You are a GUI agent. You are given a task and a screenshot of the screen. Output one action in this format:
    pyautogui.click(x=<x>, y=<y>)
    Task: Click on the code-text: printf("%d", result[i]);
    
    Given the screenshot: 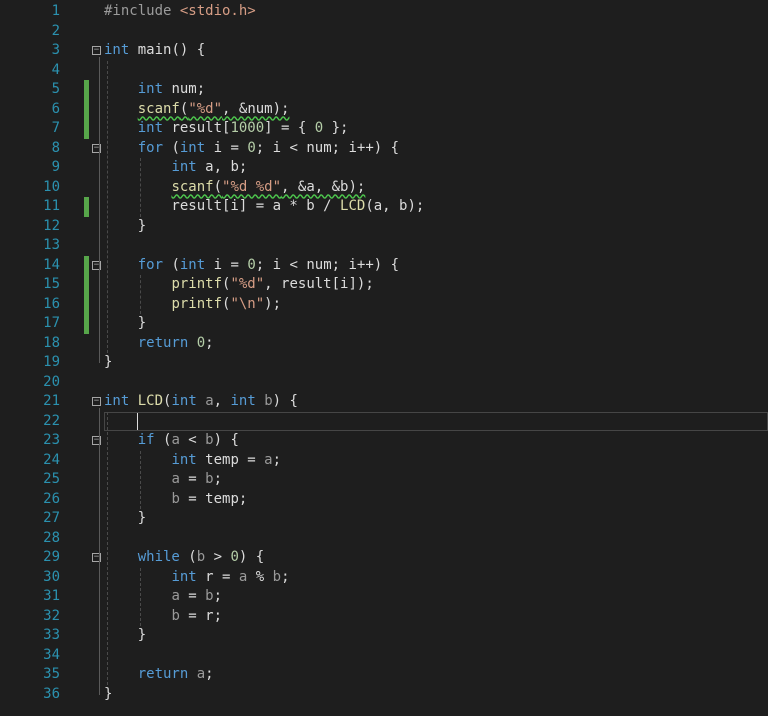 What is the action you would take?
    pyautogui.click(x=239, y=285)
    